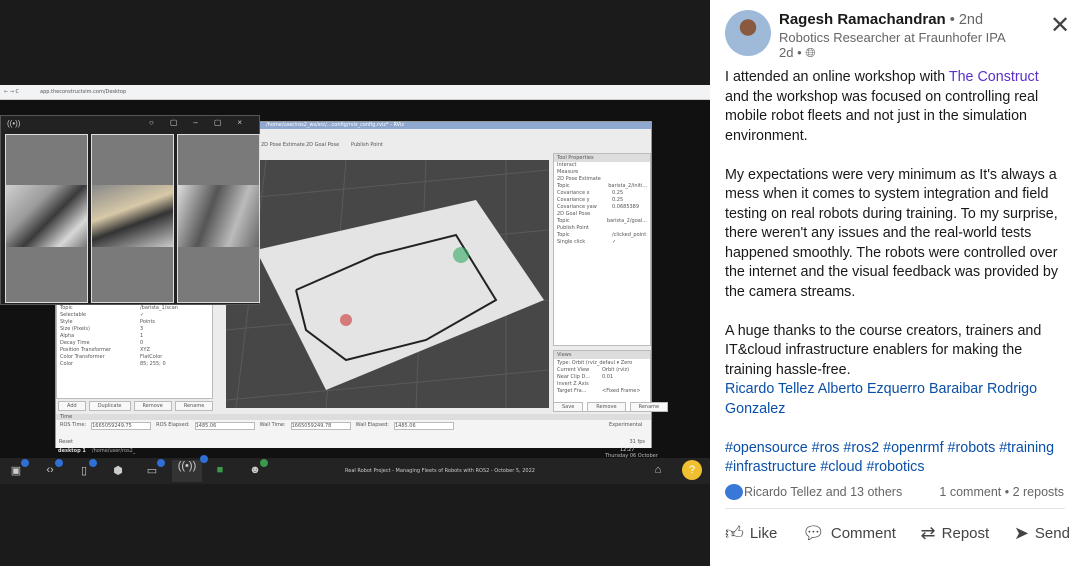 Image resolution: width=1080 pixels, height=566 pixels. Describe the element at coordinates (142, 336) in the screenshot. I see `property-value: 1` at that location.